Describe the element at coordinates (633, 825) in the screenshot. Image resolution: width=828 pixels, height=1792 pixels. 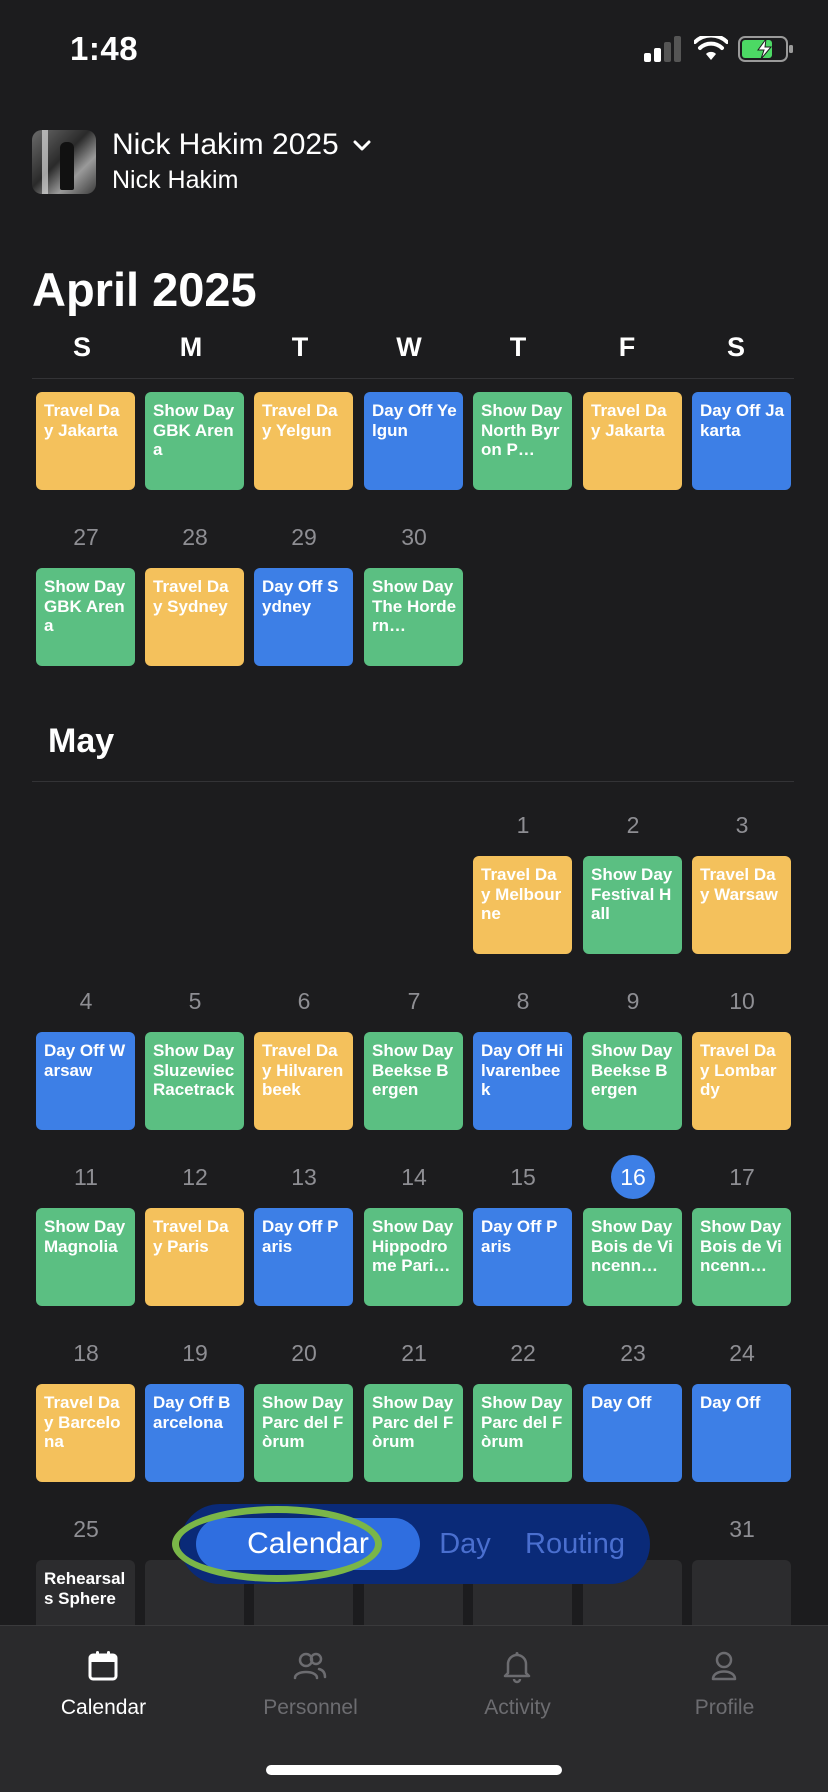
I see `day-number: 2` at that location.